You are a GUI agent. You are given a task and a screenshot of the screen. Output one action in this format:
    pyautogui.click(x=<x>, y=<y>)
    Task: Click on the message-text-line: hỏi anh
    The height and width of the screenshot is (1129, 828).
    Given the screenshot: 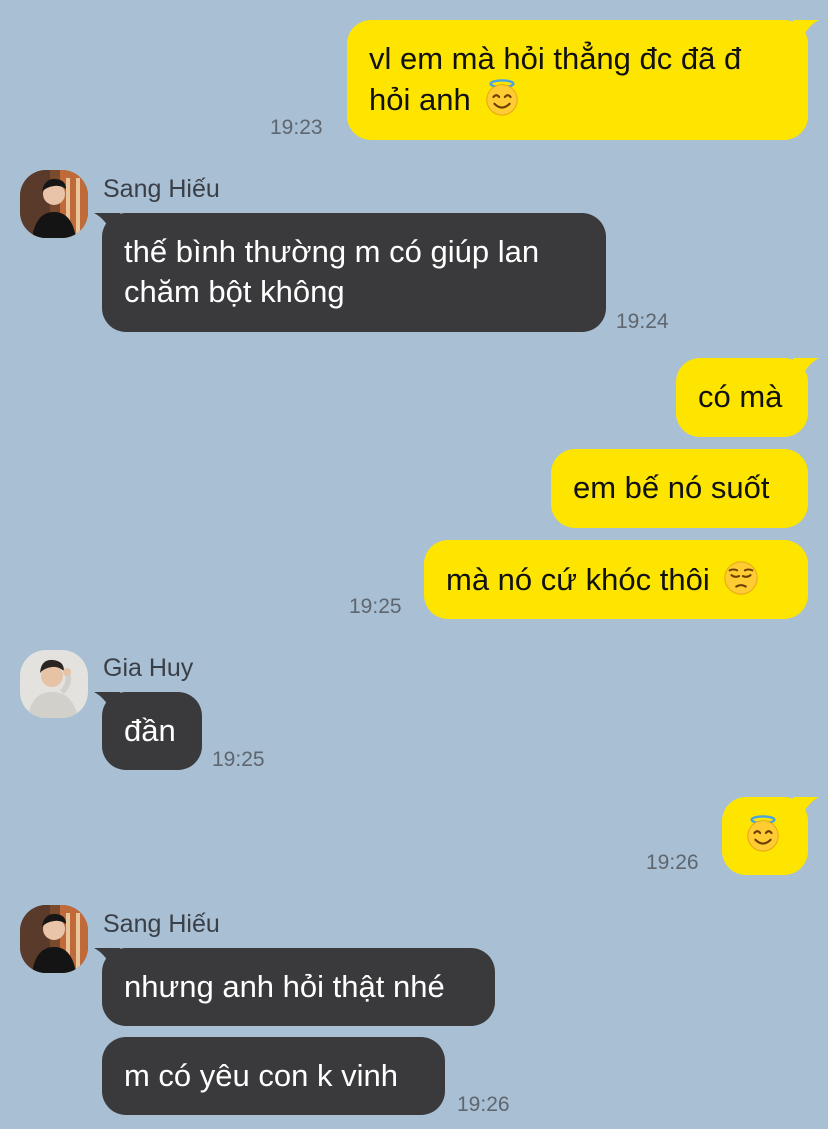 What is the action you would take?
    pyautogui.click(x=420, y=99)
    